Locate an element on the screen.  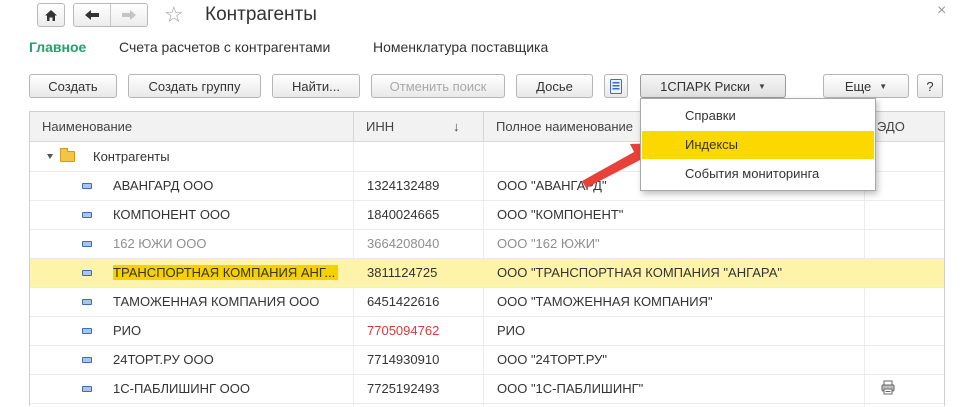
table-row: КОМПОНЕНТ ООО 1840024665 ООО "КОМПОНЕНТ" is located at coordinates (487, 215).